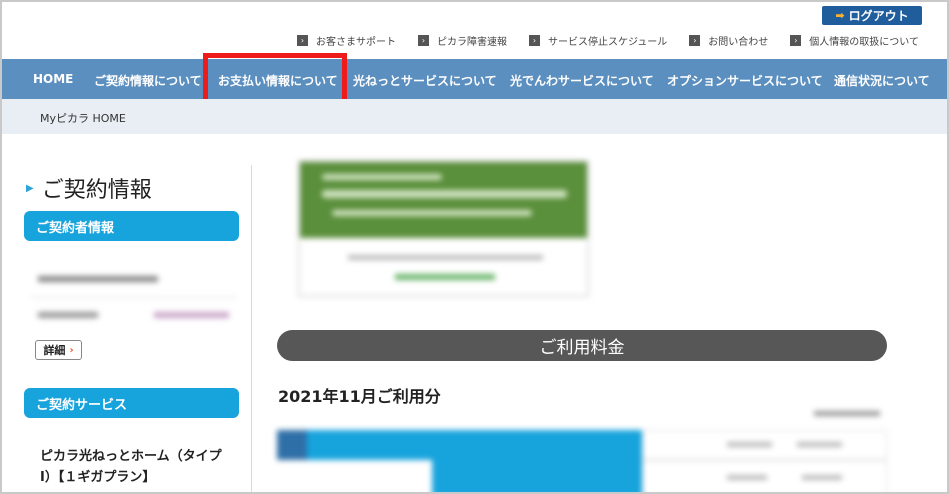 Image resolution: width=949 pixels, height=494 pixels. What do you see at coordinates (251, 328) in the screenshot?
I see `sidebar-divider` at bounding box center [251, 328].